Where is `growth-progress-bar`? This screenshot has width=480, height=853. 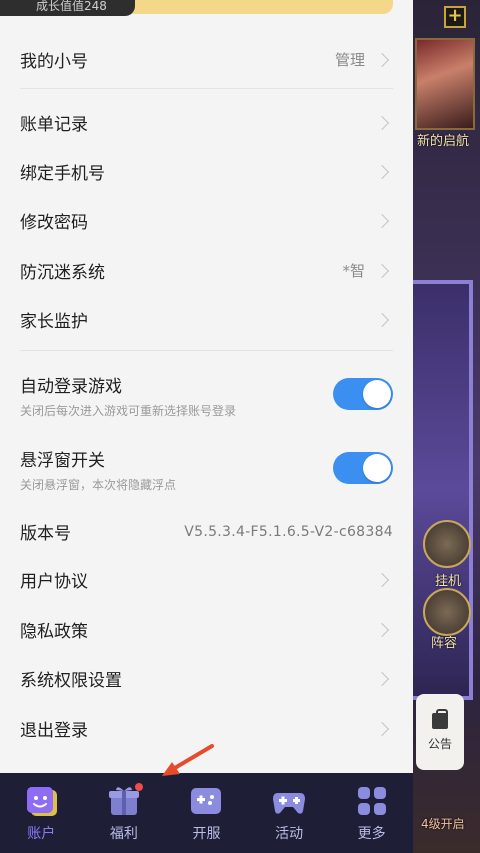
growth-progress-bar is located at coordinates (261, 7).